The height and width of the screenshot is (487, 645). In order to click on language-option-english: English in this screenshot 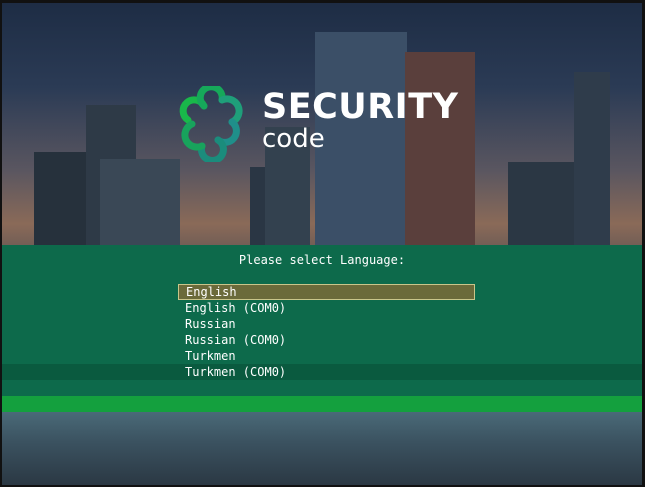, I will do `click(326, 292)`.